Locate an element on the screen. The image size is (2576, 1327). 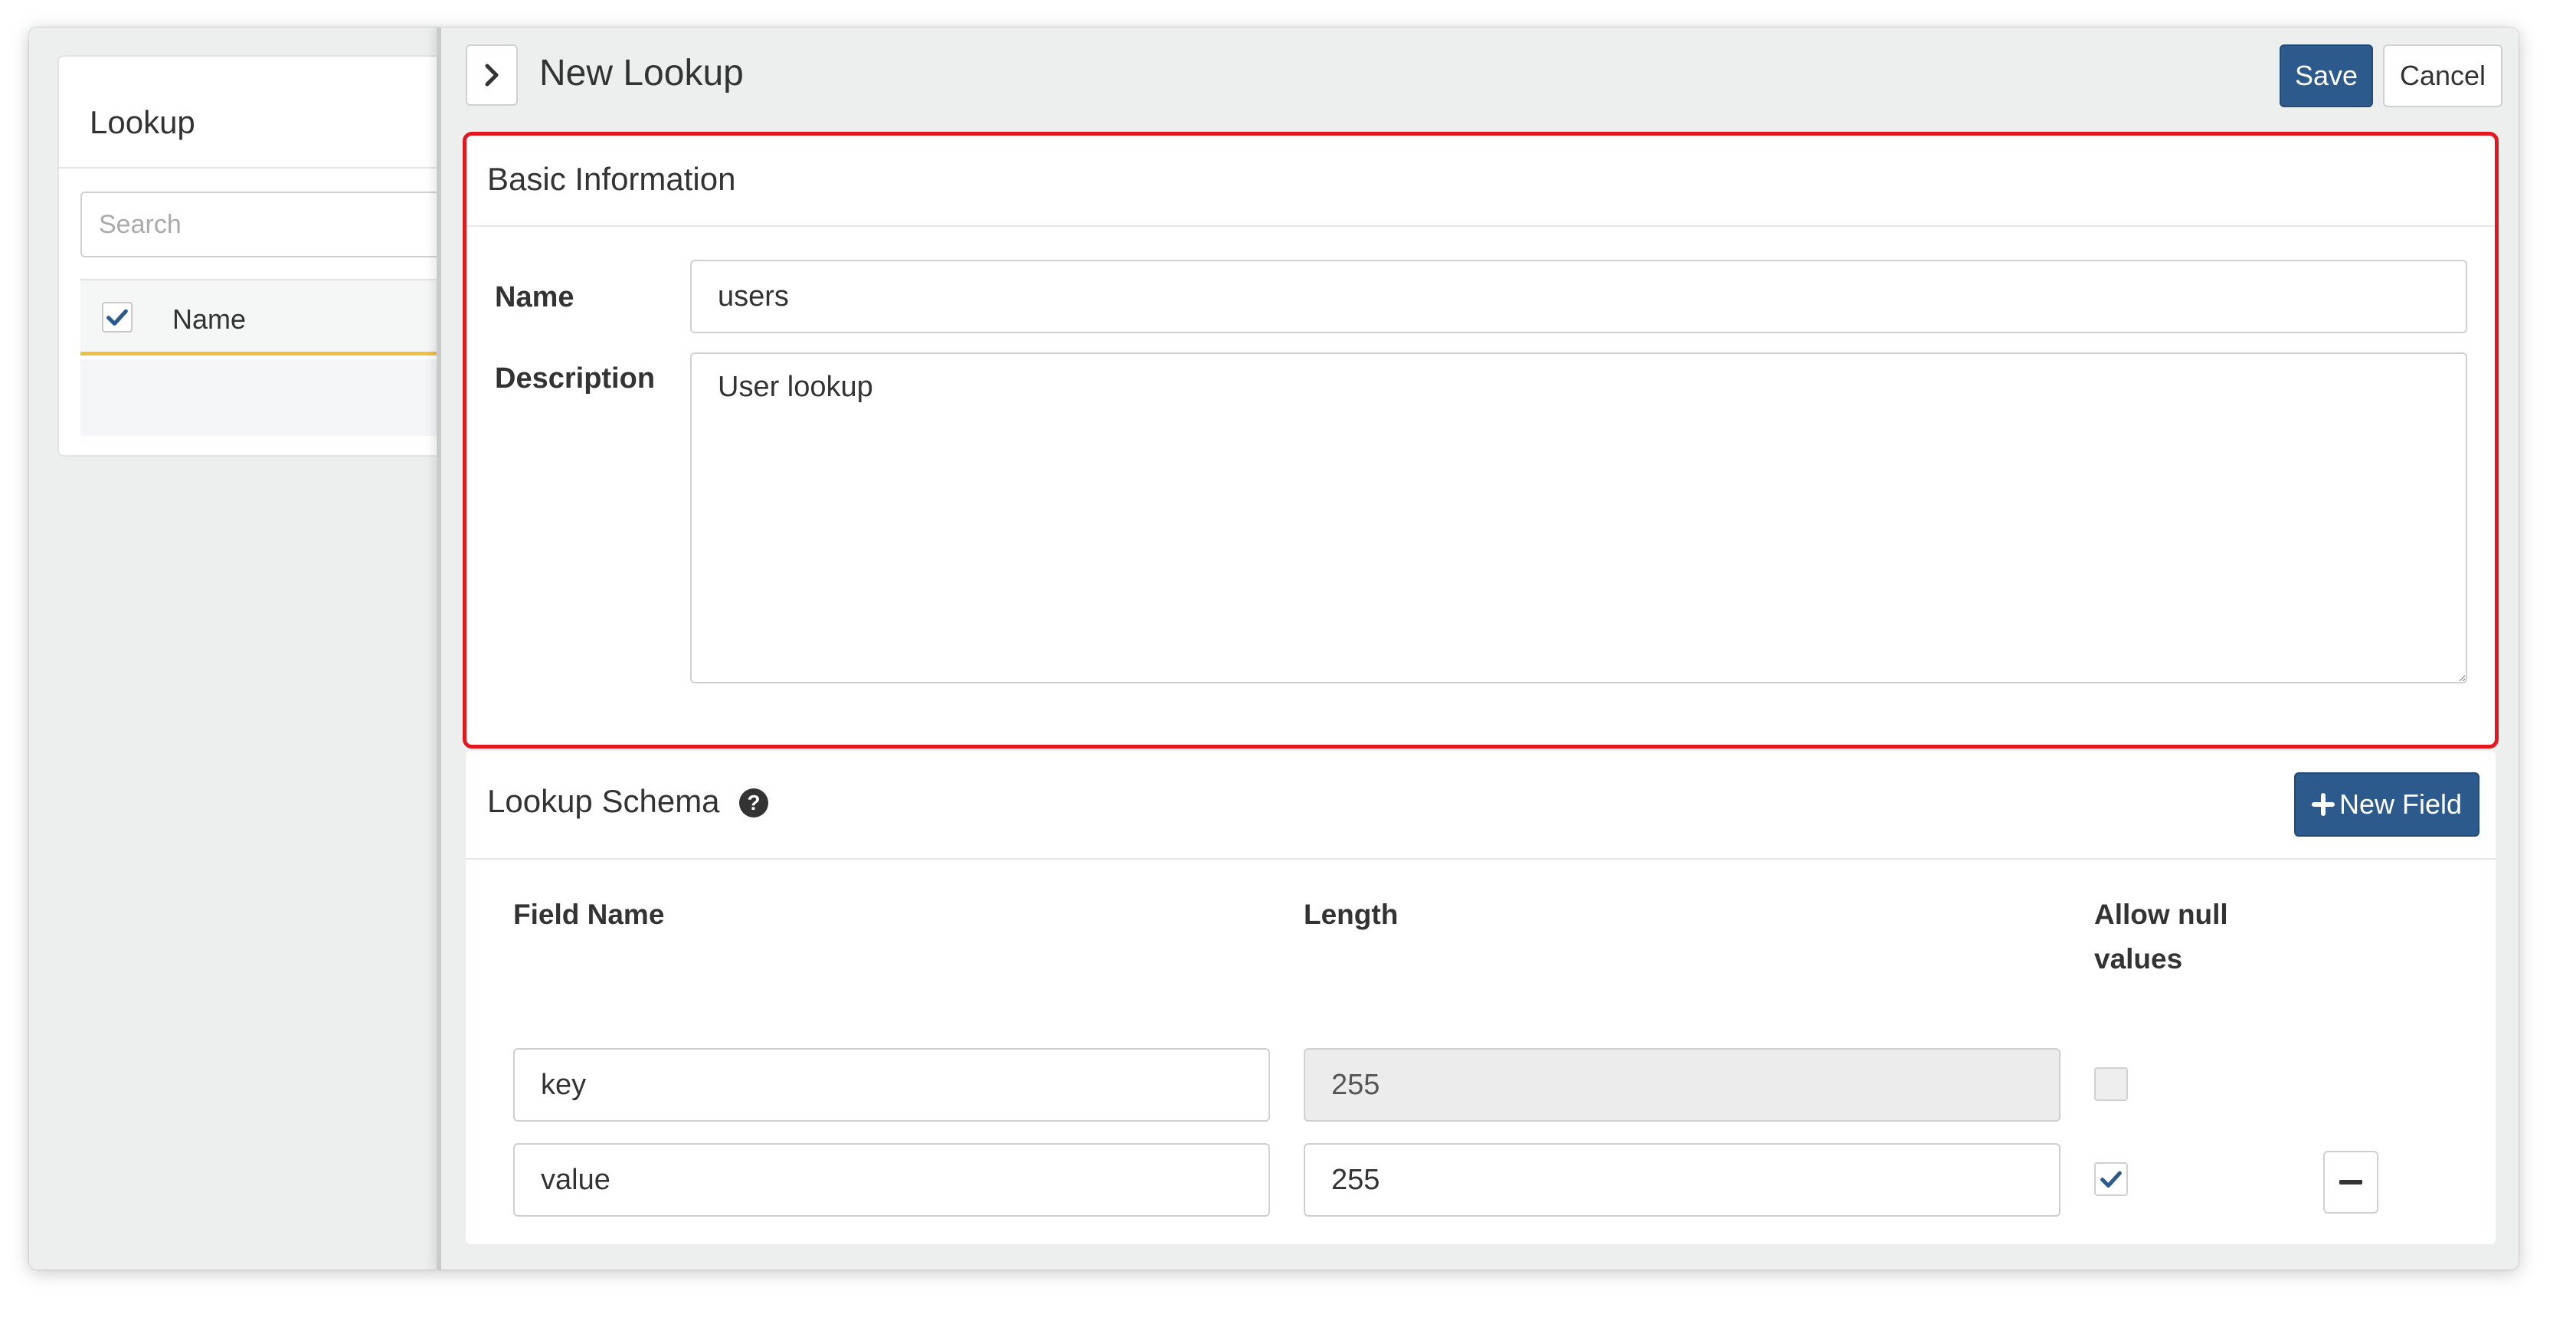
cancel-button: Cancel is located at coordinates (2442, 75).